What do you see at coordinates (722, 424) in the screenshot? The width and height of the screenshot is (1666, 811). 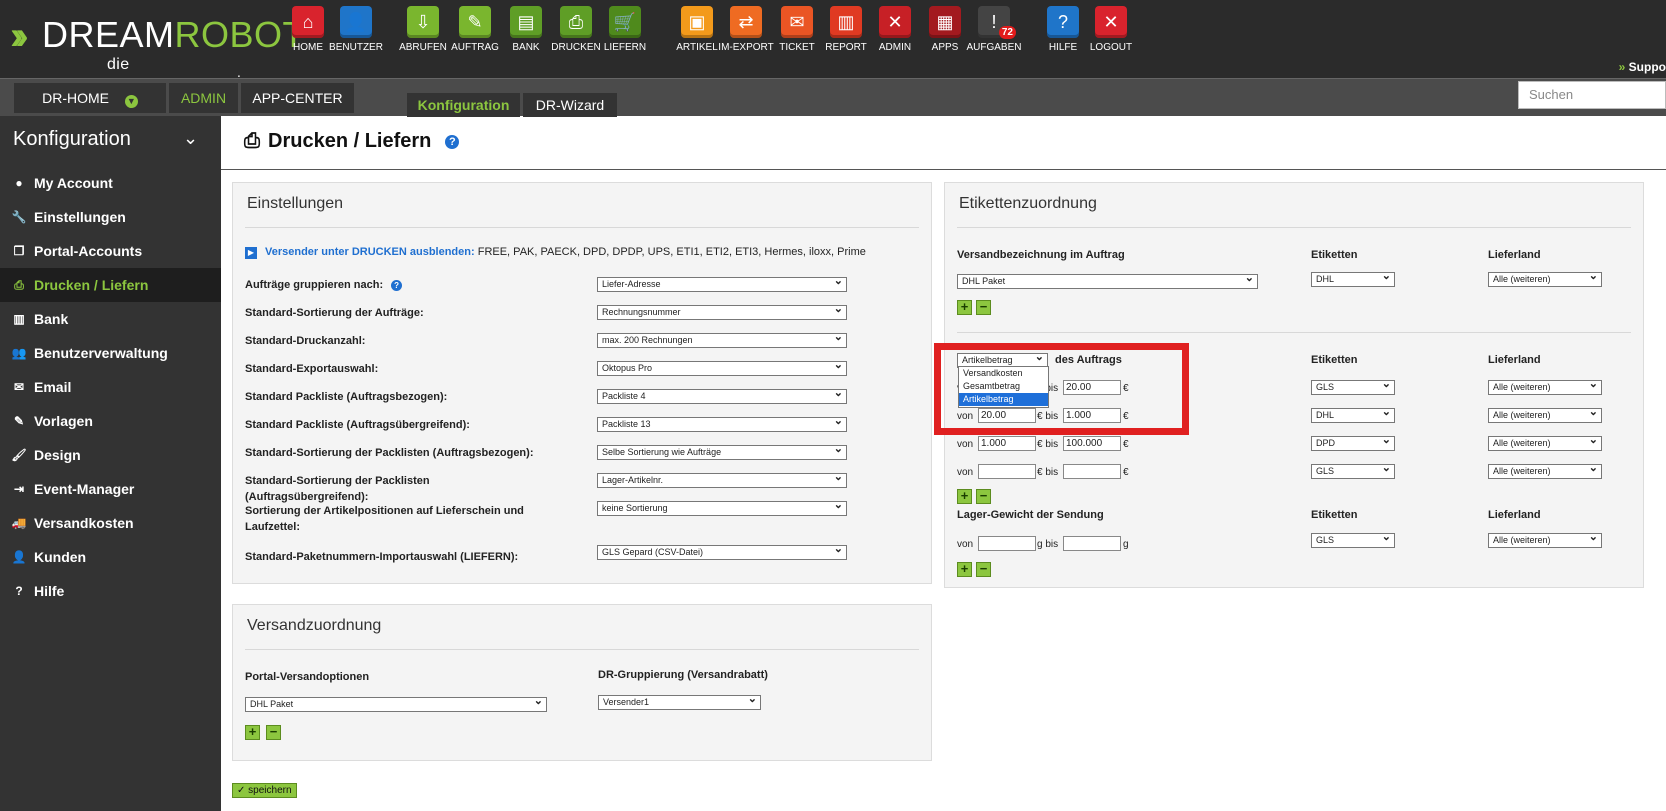 I see `setting-select: Packliste 13` at bounding box center [722, 424].